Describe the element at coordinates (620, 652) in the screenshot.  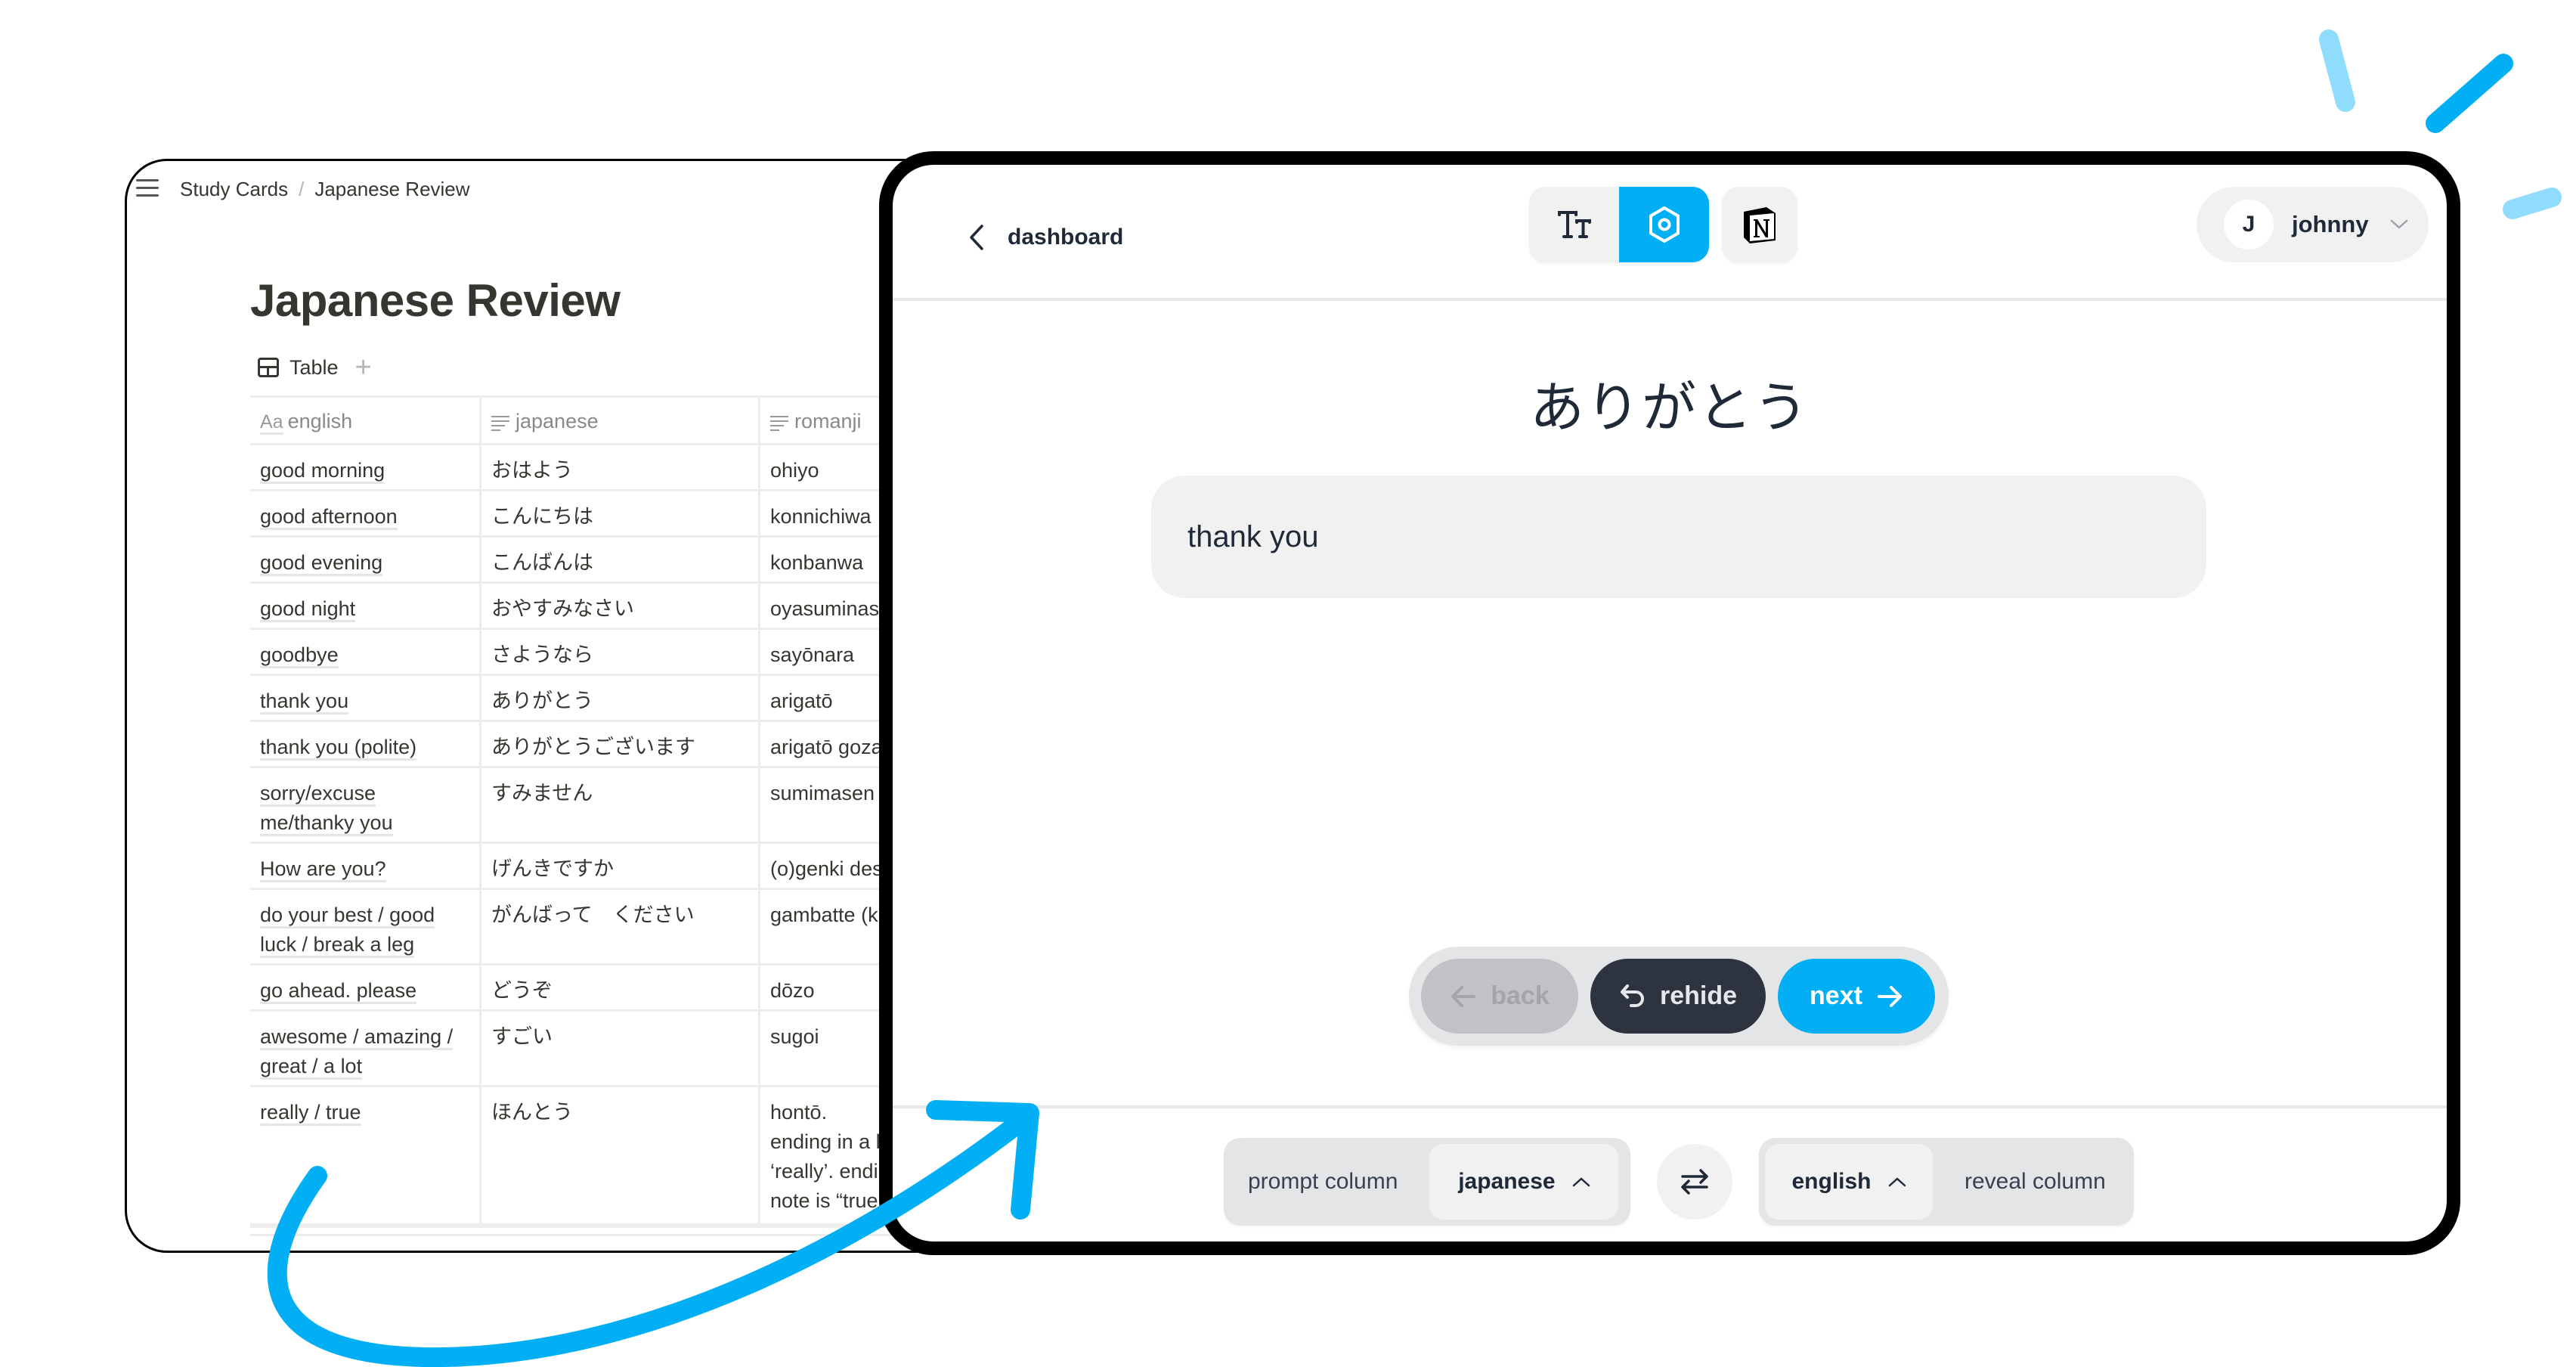
I see `cell-japanese: さようなら` at that location.